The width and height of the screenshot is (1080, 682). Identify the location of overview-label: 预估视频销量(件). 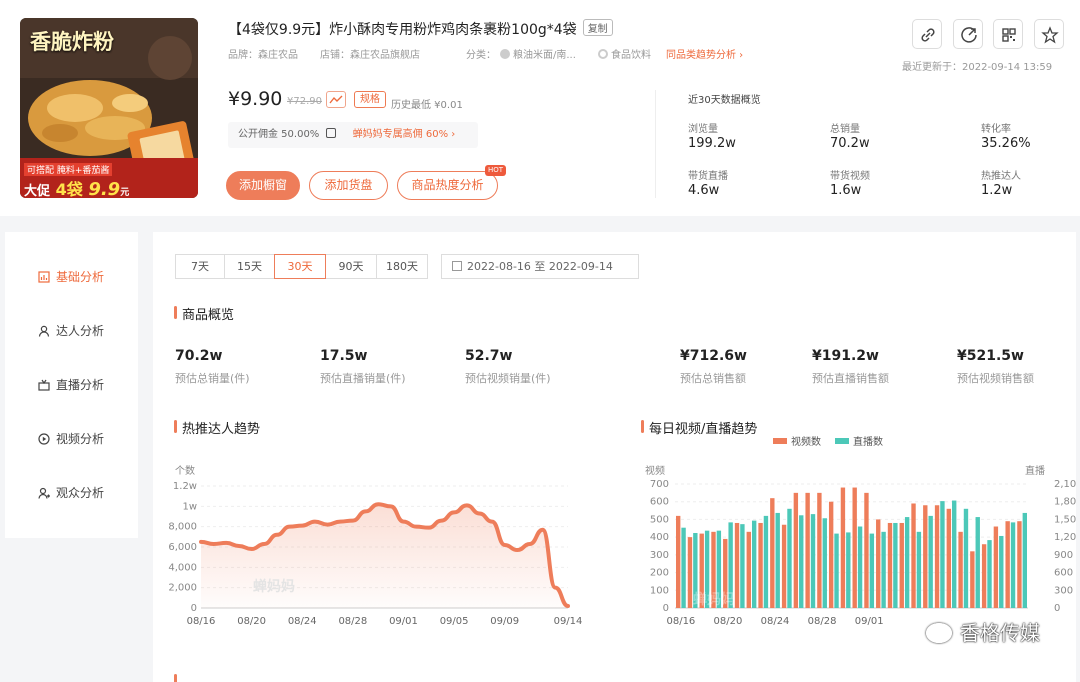
(508, 378).